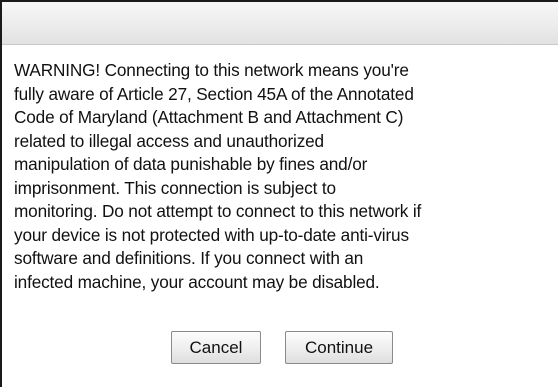 The image size is (558, 389). Describe the element at coordinates (216, 347) in the screenshot. I see `cancel-button: Cancel` at that location.